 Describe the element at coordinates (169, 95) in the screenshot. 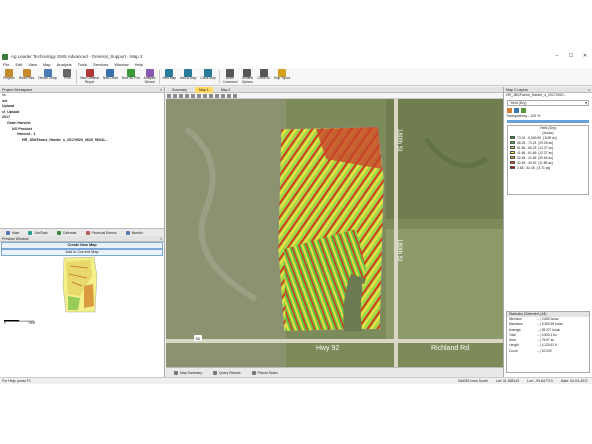

I see `select-tool-icon` at that location.